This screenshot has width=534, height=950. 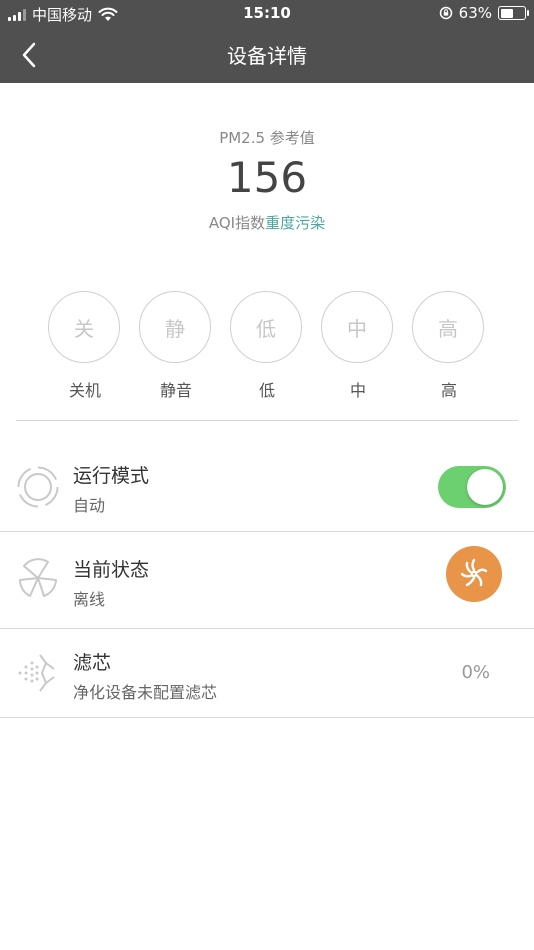 What do you see at coordinates (89, 505) in the screenshot?
I see `mode-value: 自动` at bounding box center [89, 505].